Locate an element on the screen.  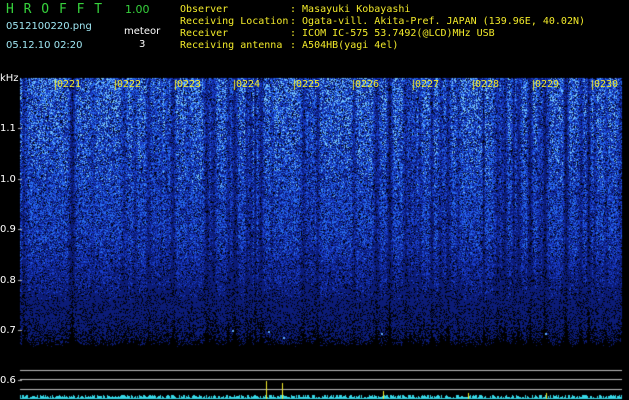
datetime-label: 05.12.10 02:20 is located at coordinates (44, 45).